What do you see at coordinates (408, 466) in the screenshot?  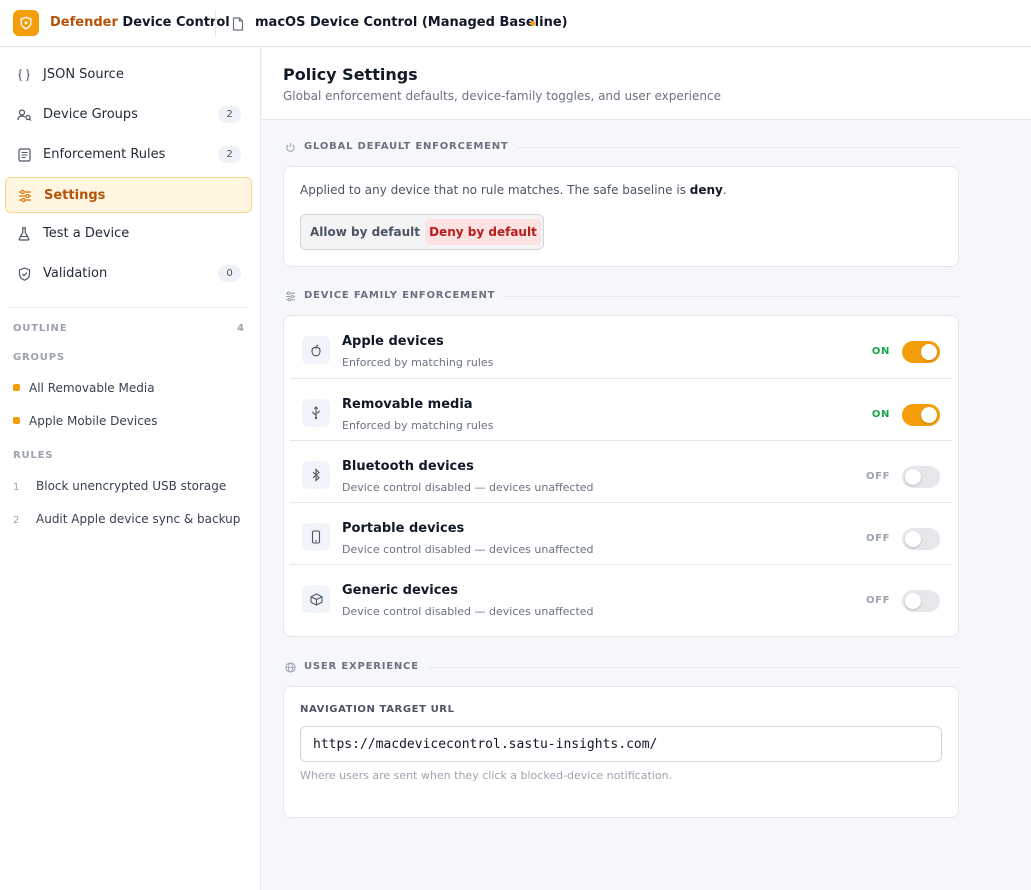 I see `family-name: Bluetooth devices` at bounding box center [408, 466].